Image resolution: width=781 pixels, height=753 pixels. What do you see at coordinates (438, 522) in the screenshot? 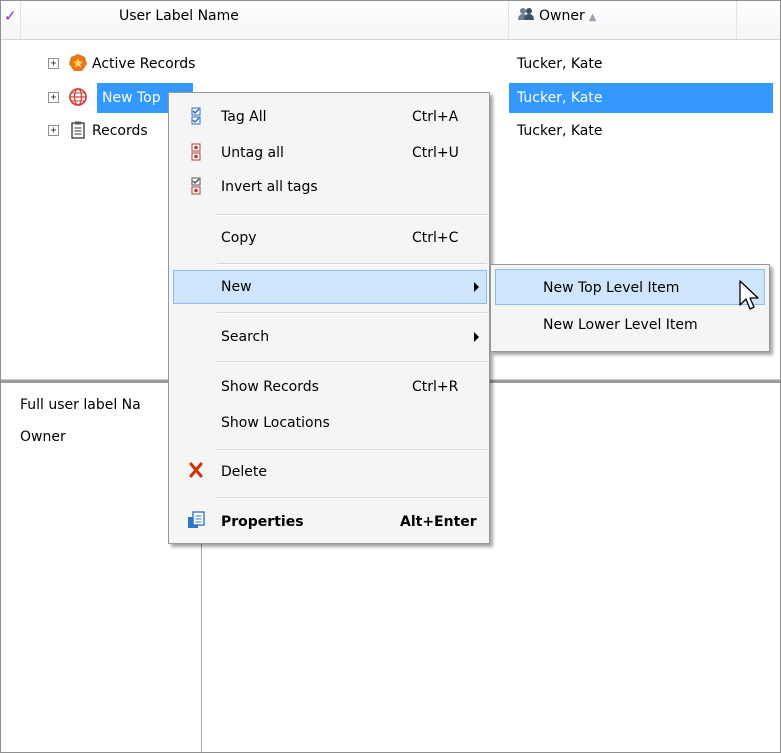
I see `shortcut-label: Alt+Enter` at bounding box center [438, 522].